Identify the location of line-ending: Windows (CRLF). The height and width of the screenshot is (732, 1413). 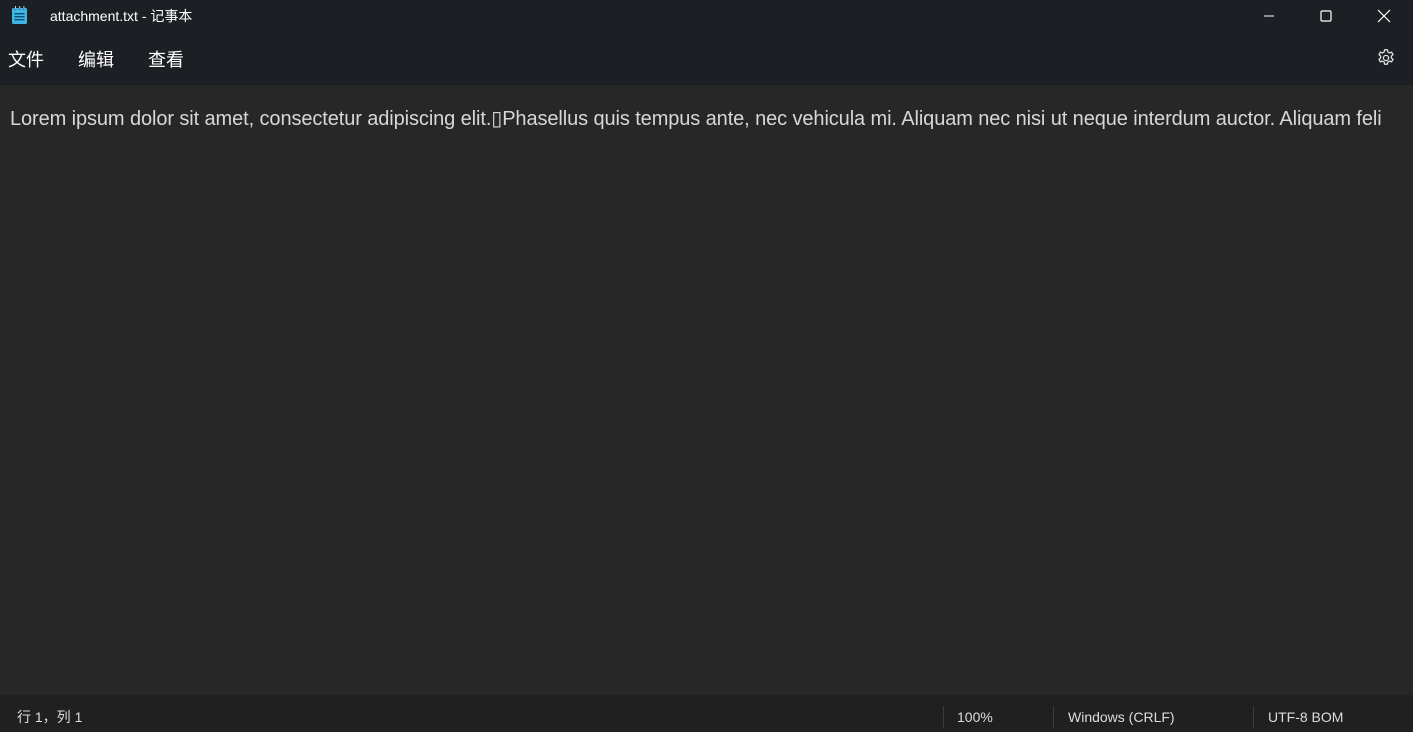
(1121, 717).